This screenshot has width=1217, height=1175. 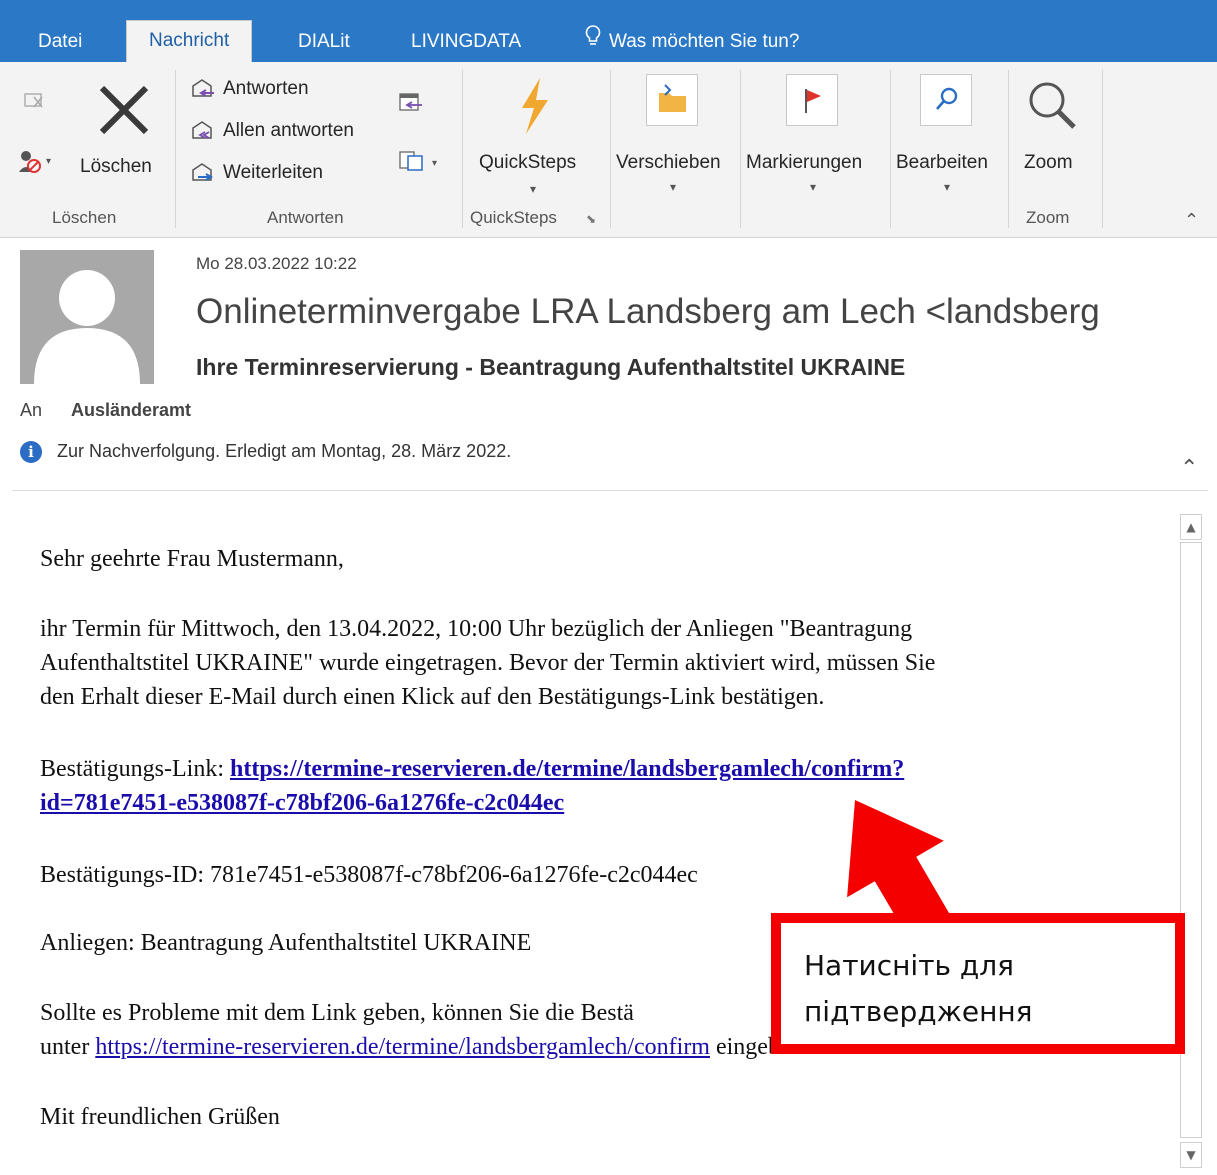 I want to click on tags-button: Markierungen ▾, so click(x=816, y=136).